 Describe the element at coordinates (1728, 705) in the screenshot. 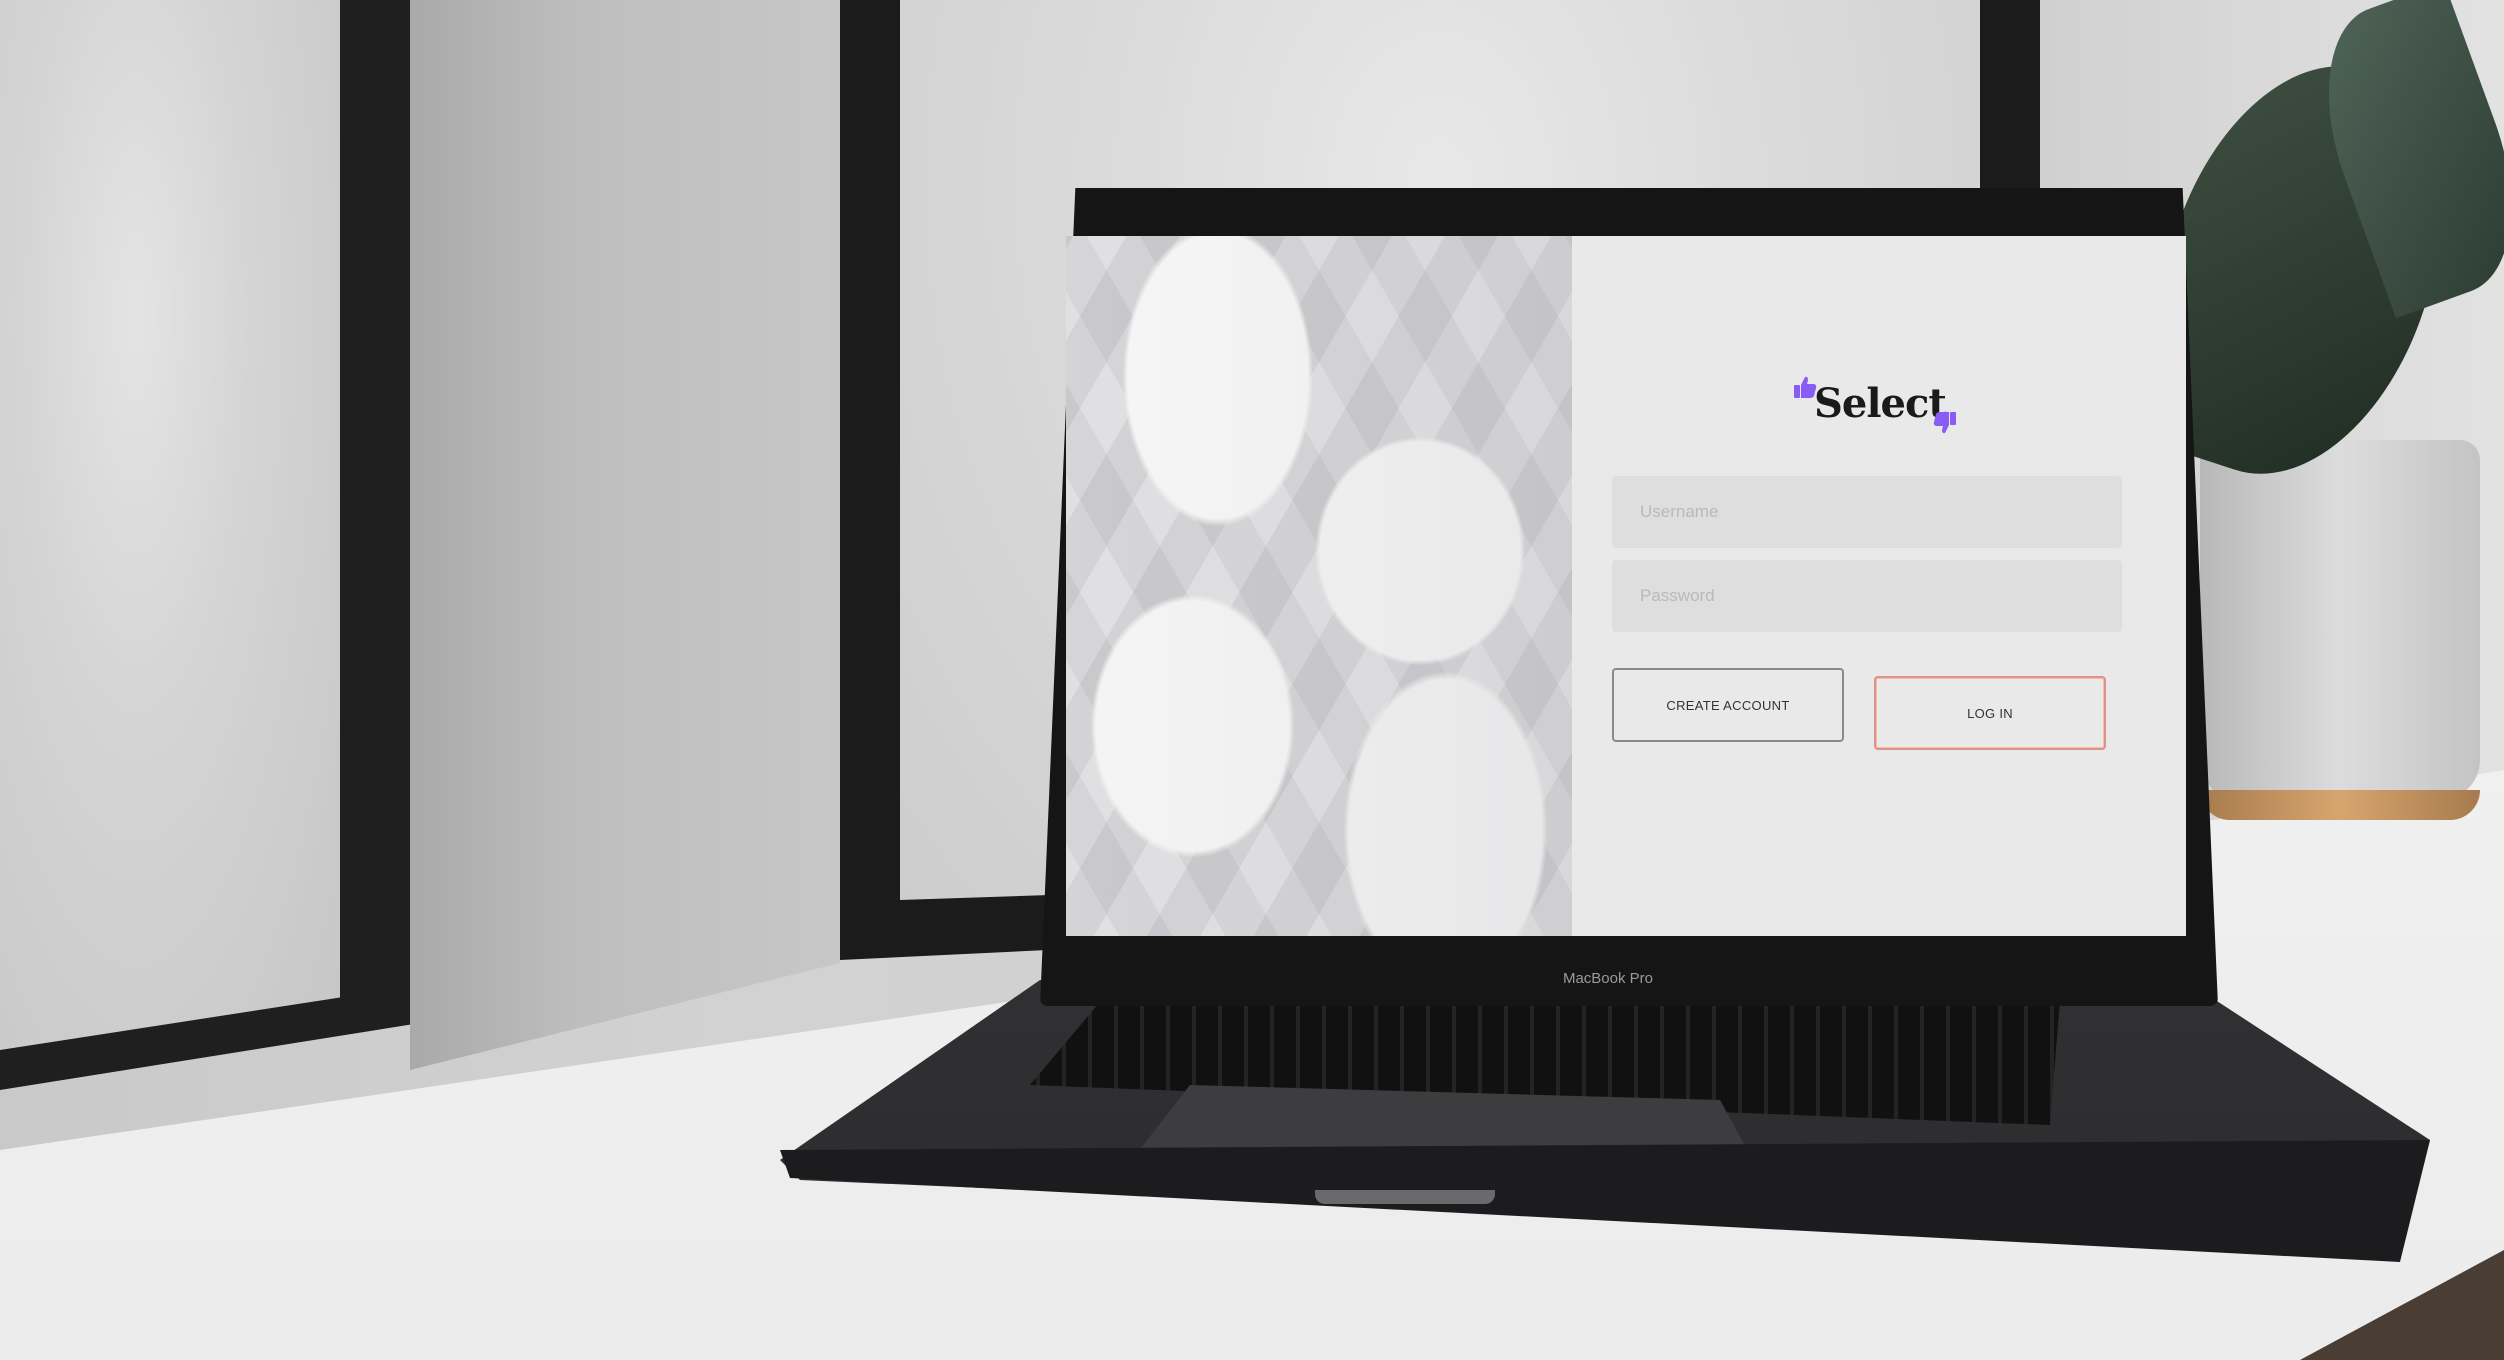

I see `create-account-button: CREATE ACCOUNT` at that location.